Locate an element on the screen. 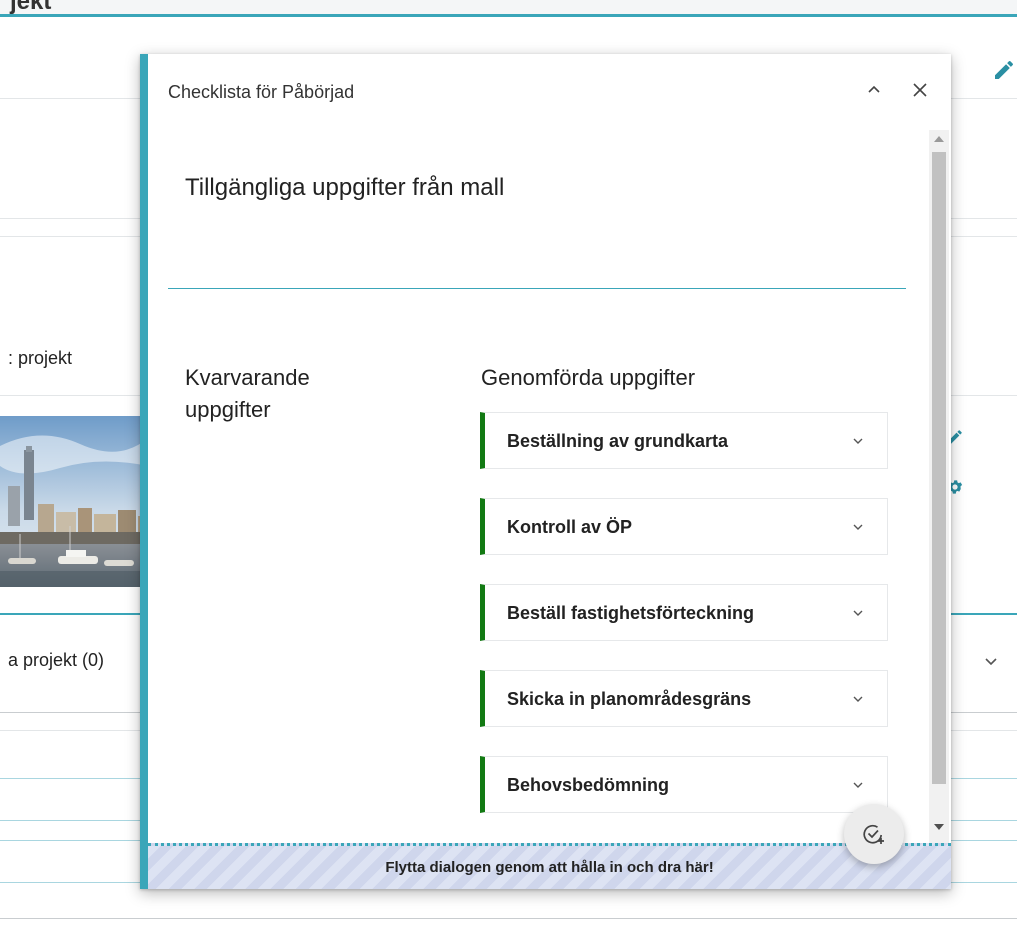 The height and width of the screenshot is (932, 1017). scroll-down-arrow-icon is located at coordinates (939, 827).